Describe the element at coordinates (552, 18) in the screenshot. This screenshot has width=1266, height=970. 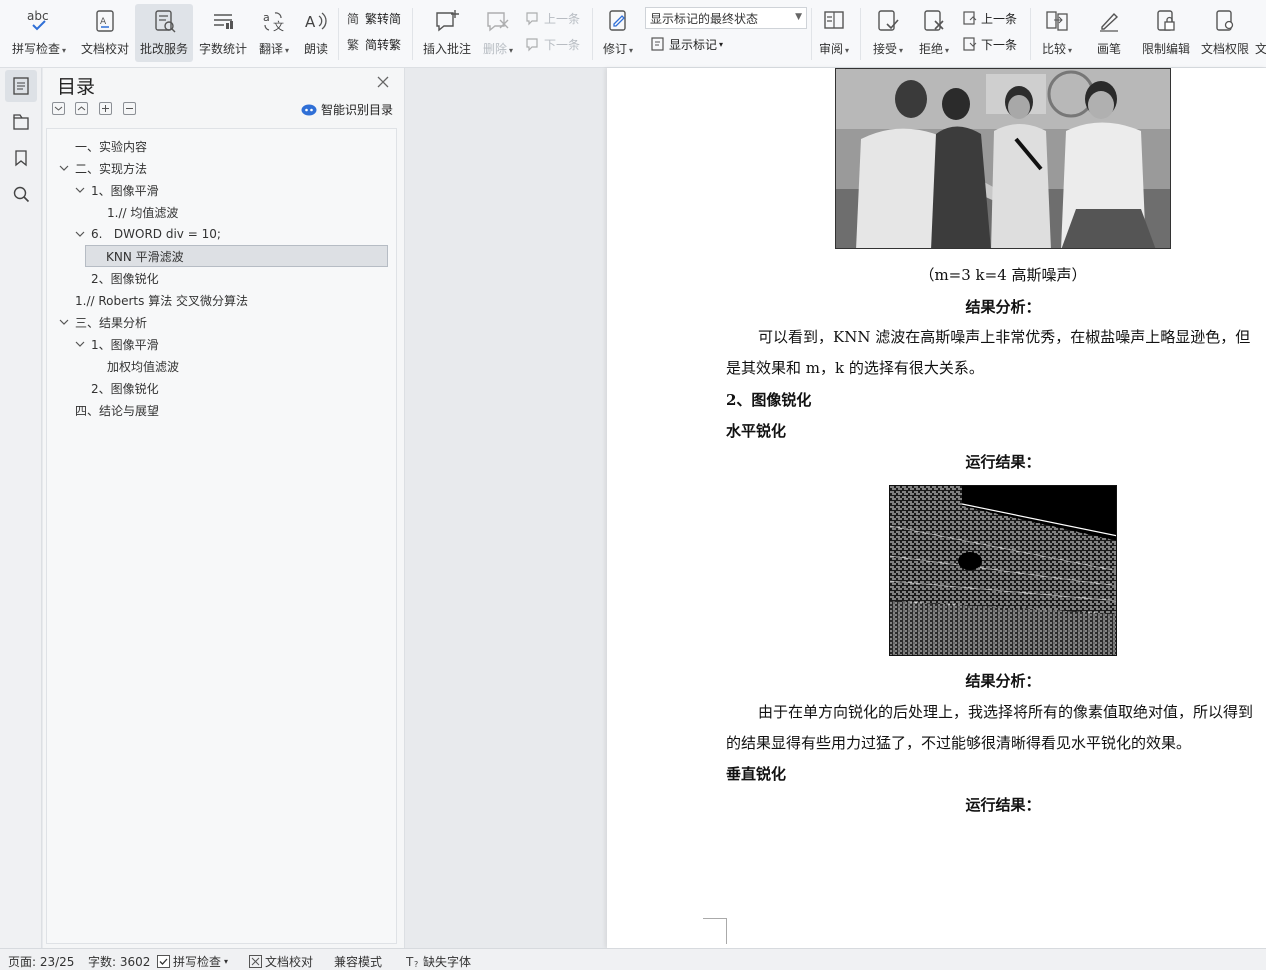
I see `prev-comment-button: 上一条` at that location.